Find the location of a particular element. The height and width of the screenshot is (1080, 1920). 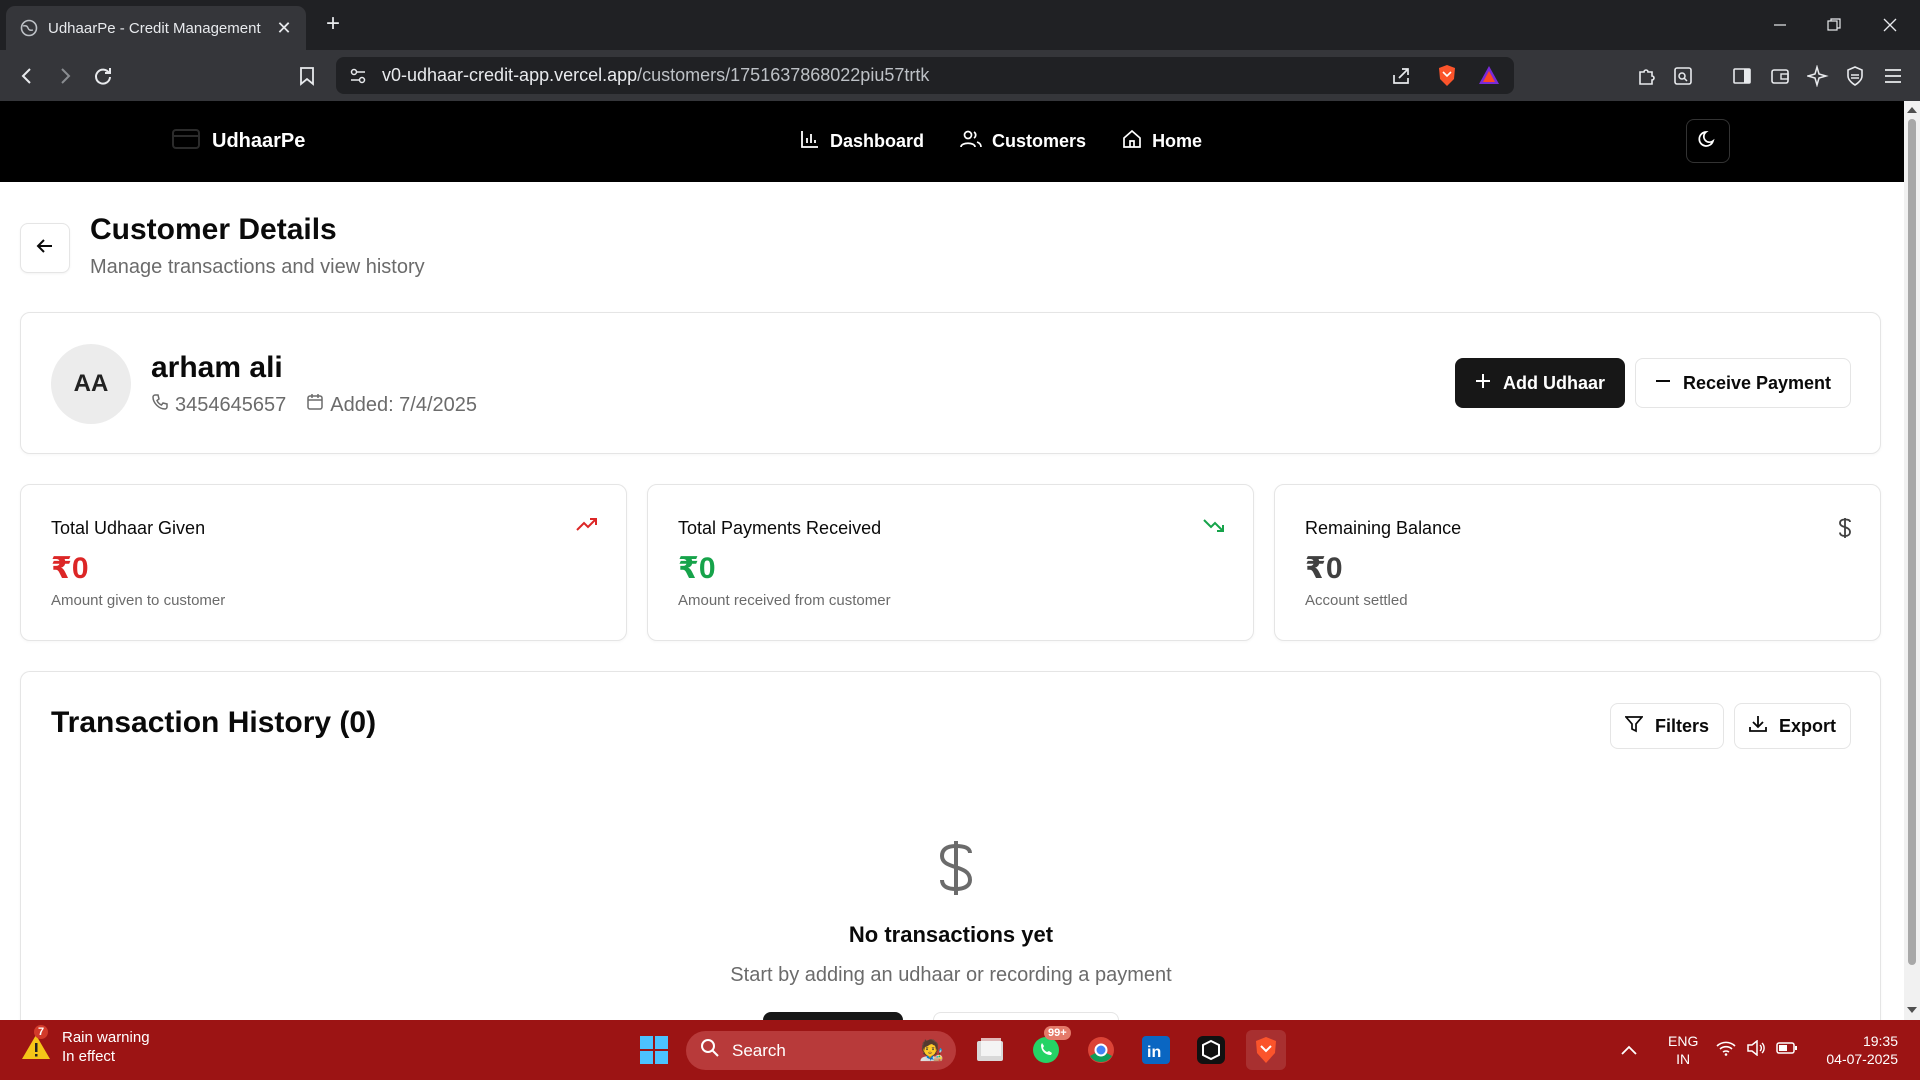

customer-meta: 3454645657 Added: 7/4/2025 is located at coordinates (314, 405).